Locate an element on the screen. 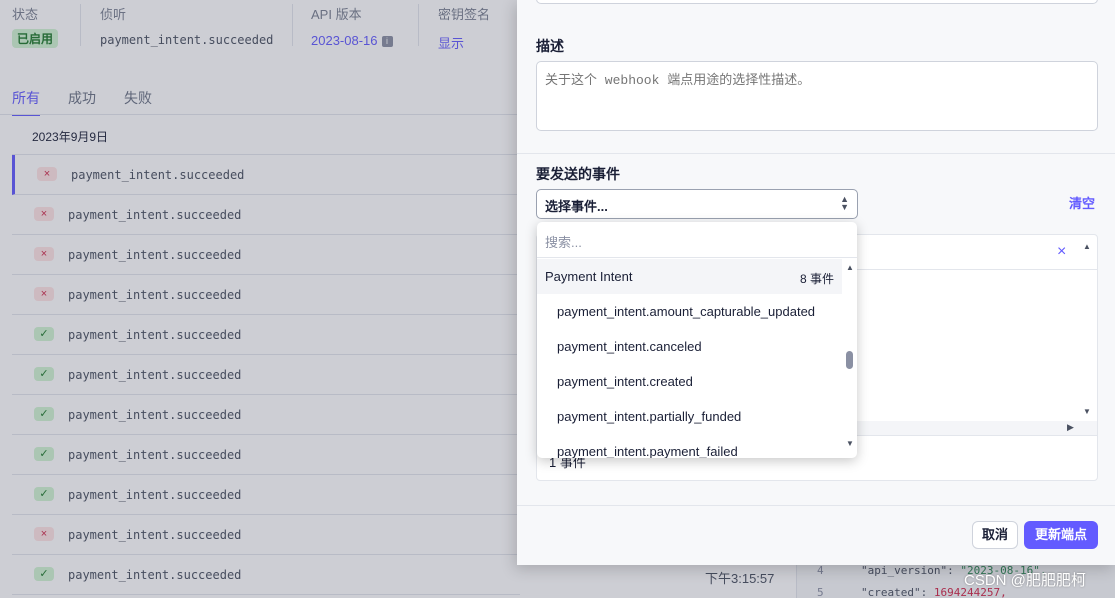 The image size is (1115, 598). clear-button: 清空 is located at coordinates (1082, 202).